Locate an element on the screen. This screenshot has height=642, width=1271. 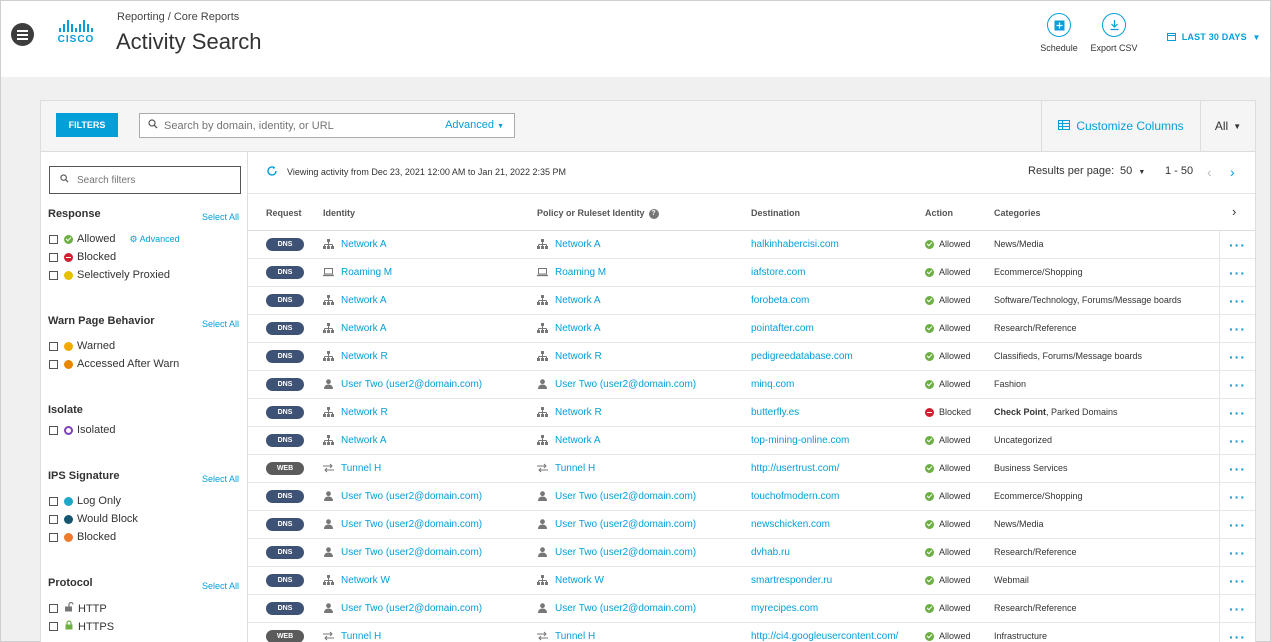
destination-link: pedigreedatabase.com is located at coordinates (802, 356).